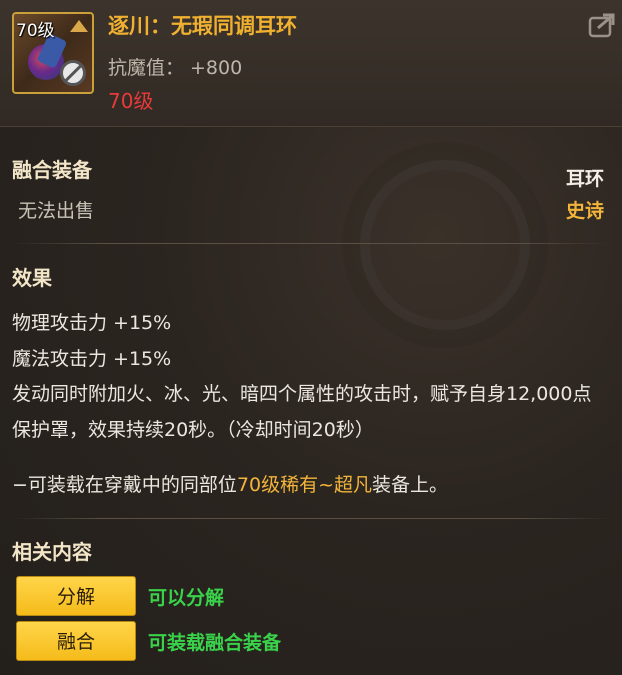 The image size is (622, 675). I want to click on equipment-slot: 耳环, so click(584, 179).